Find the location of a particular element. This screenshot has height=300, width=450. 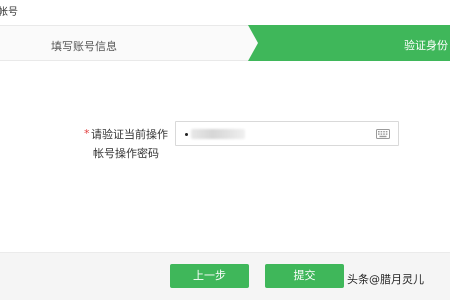

submit-button: 提交 is located at coordinates (304, 276).